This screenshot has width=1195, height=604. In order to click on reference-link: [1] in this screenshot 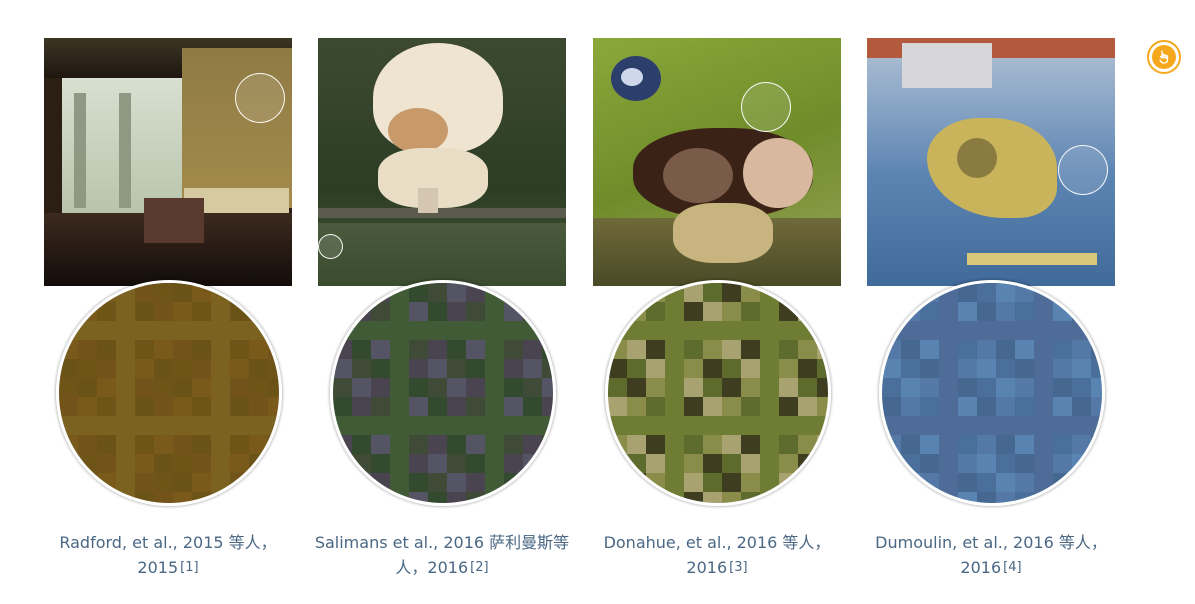, I will do `click(189, 567)`.